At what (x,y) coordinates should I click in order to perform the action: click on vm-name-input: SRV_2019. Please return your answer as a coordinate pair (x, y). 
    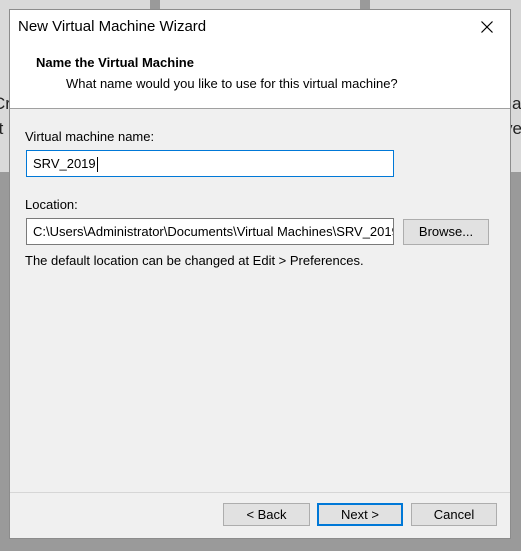
    Looking at the image, I should click on (210, 163).